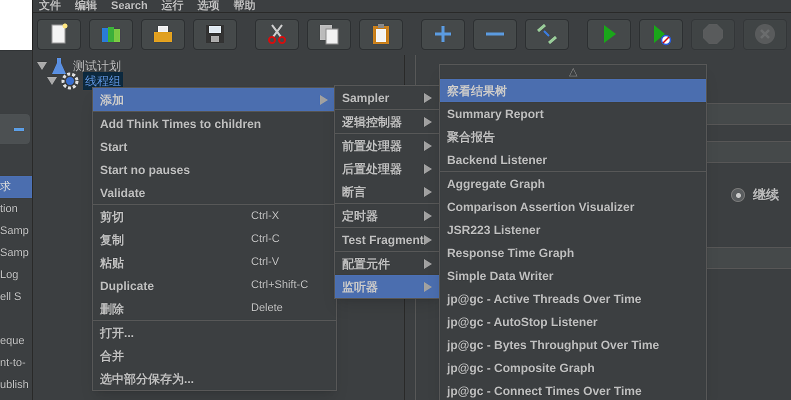 The image size is (791, 400). What do you see at coordinates (214, 239) in the screenshot?
I see `menu-item: 复制 Ctrl-C` at bounding box center [214, 239].